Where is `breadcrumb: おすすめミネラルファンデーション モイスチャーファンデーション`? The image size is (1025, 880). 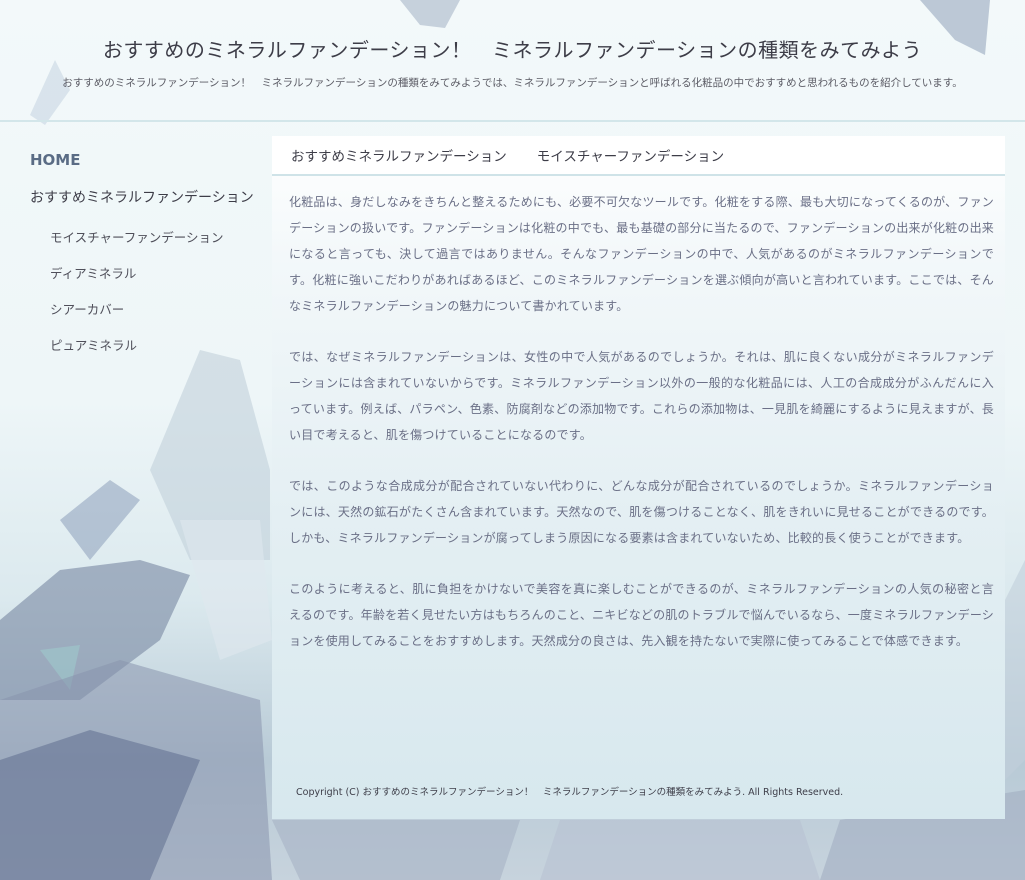
breadcrumb: おすすめミネラルファンデーション モイスチャーファンデーション is located at coordinates (638, 156).